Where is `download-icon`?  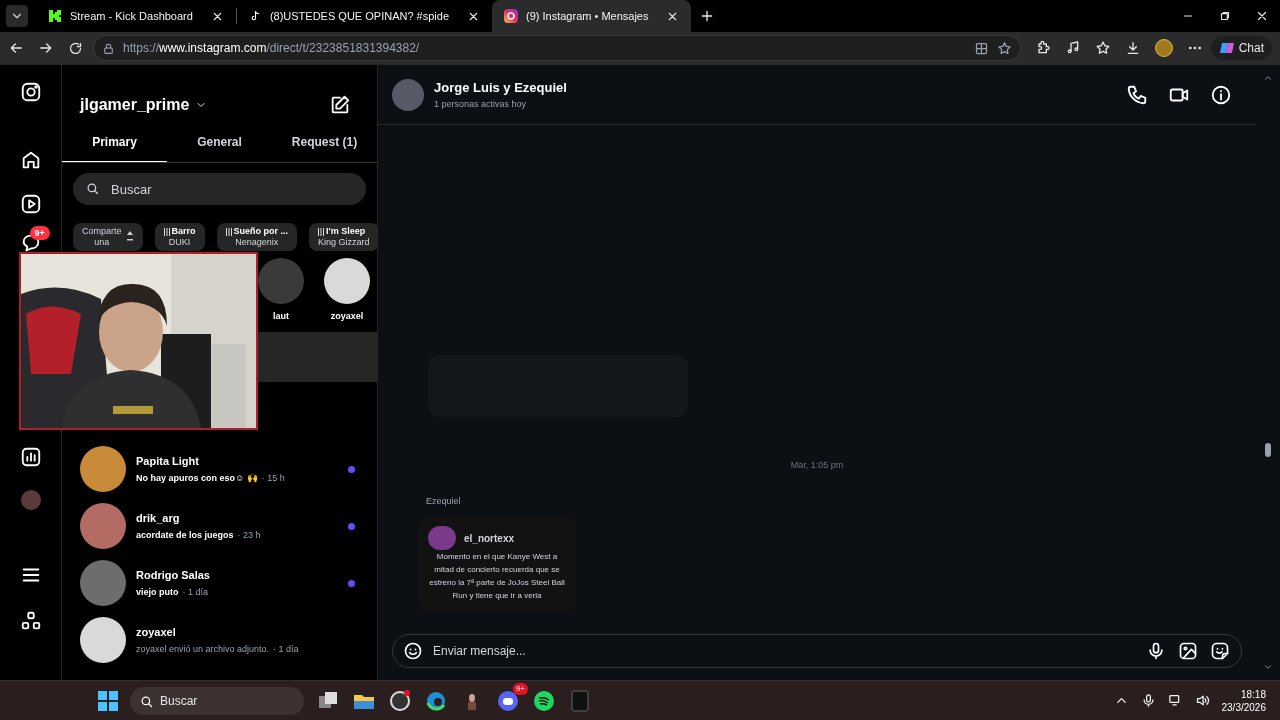
download-icon is located at coordinates (1133, 48).